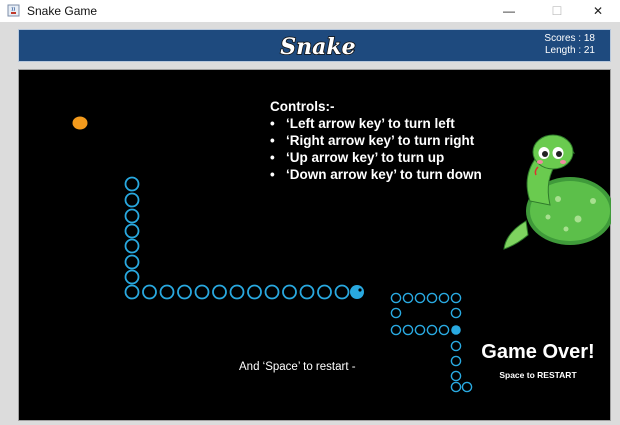  What do you see at coordinates (302, 106) in the screenshot?
I see `controls-title: Controls:-` at bounding box center [302, 106].